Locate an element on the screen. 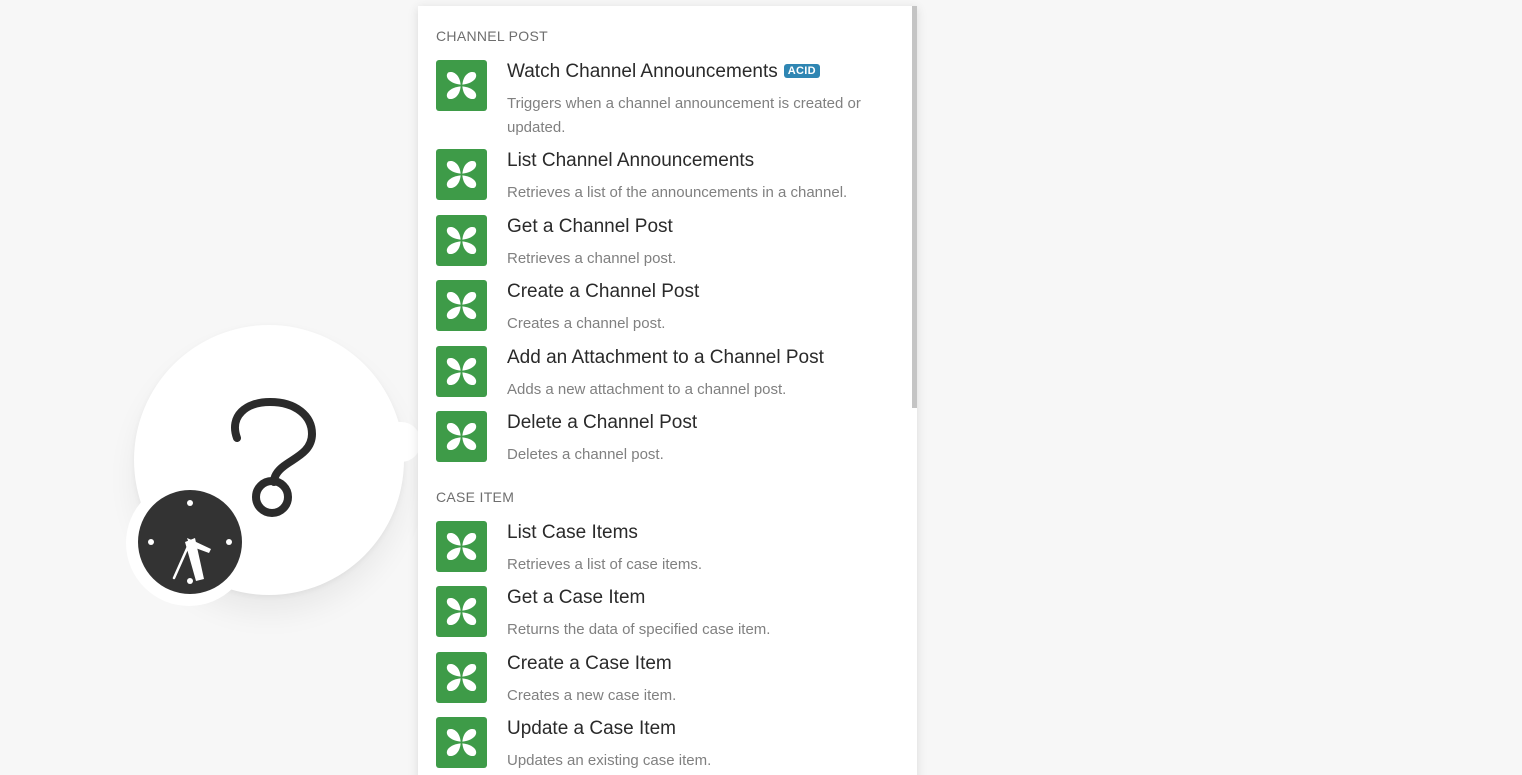 The height and width of the screenshot is (775, 1522). module-description: Adds a new attachment to a channel post. is located at coordinates (647, 389).